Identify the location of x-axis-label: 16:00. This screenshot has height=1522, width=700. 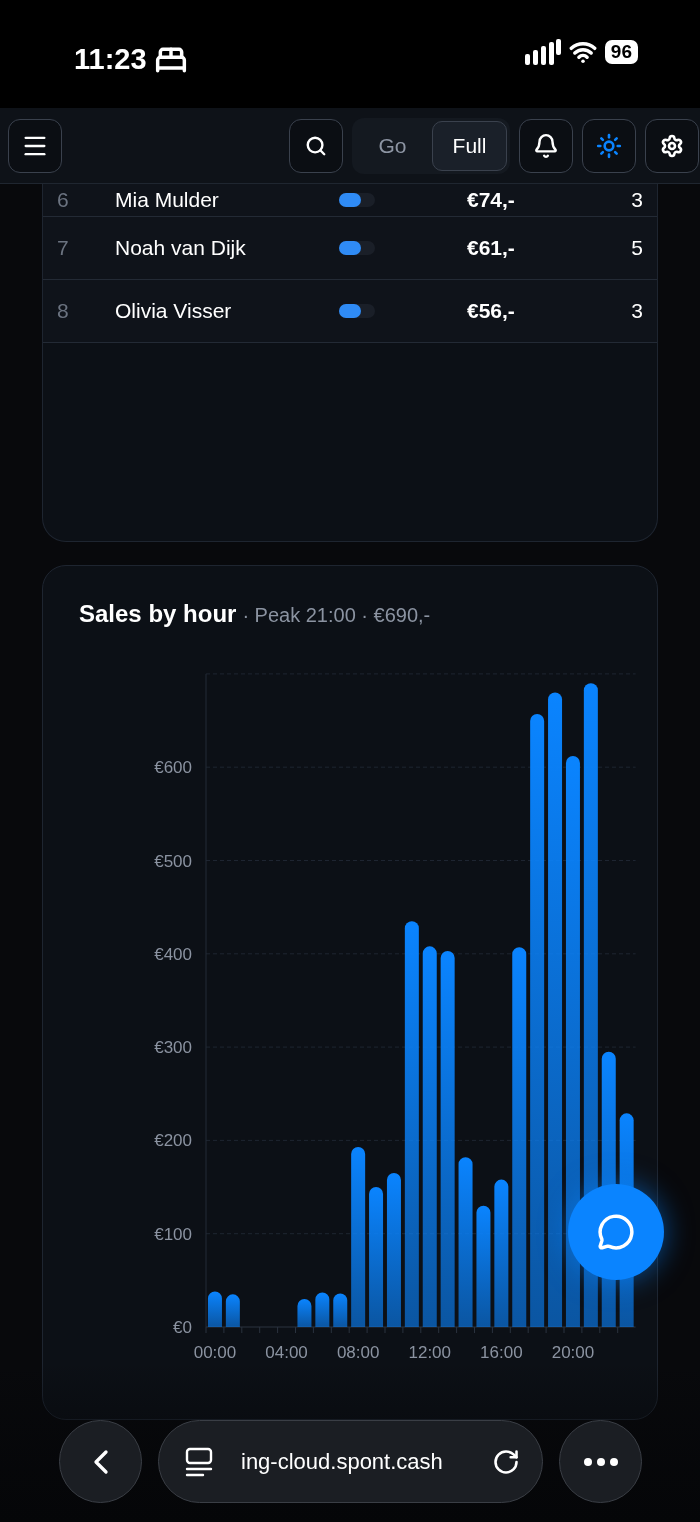
(501, 1352).